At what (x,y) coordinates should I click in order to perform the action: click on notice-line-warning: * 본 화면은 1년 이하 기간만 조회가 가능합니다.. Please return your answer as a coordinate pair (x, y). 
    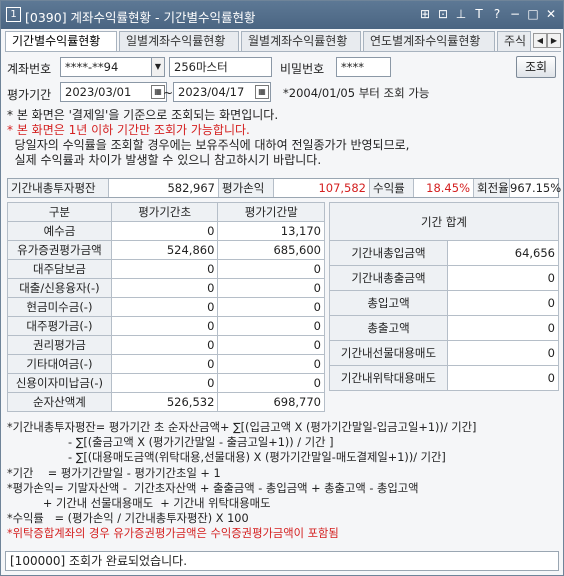
    Looking at the image, I should click on (128, 130).